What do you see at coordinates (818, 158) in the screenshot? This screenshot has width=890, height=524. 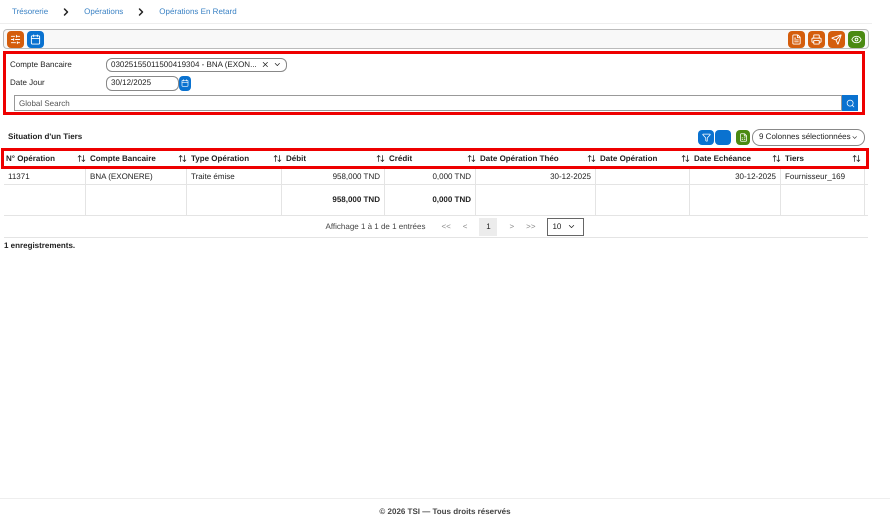 I see `column-header: Tiers` at bounding box center [818, 158].